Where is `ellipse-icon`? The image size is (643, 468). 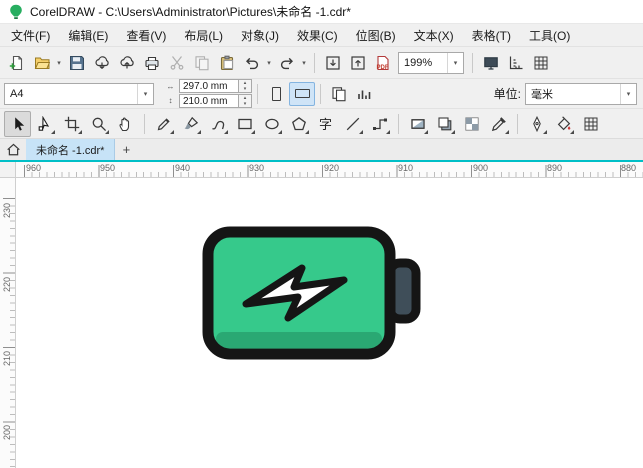
ellipse-icon is located at coordinates (272, 124).